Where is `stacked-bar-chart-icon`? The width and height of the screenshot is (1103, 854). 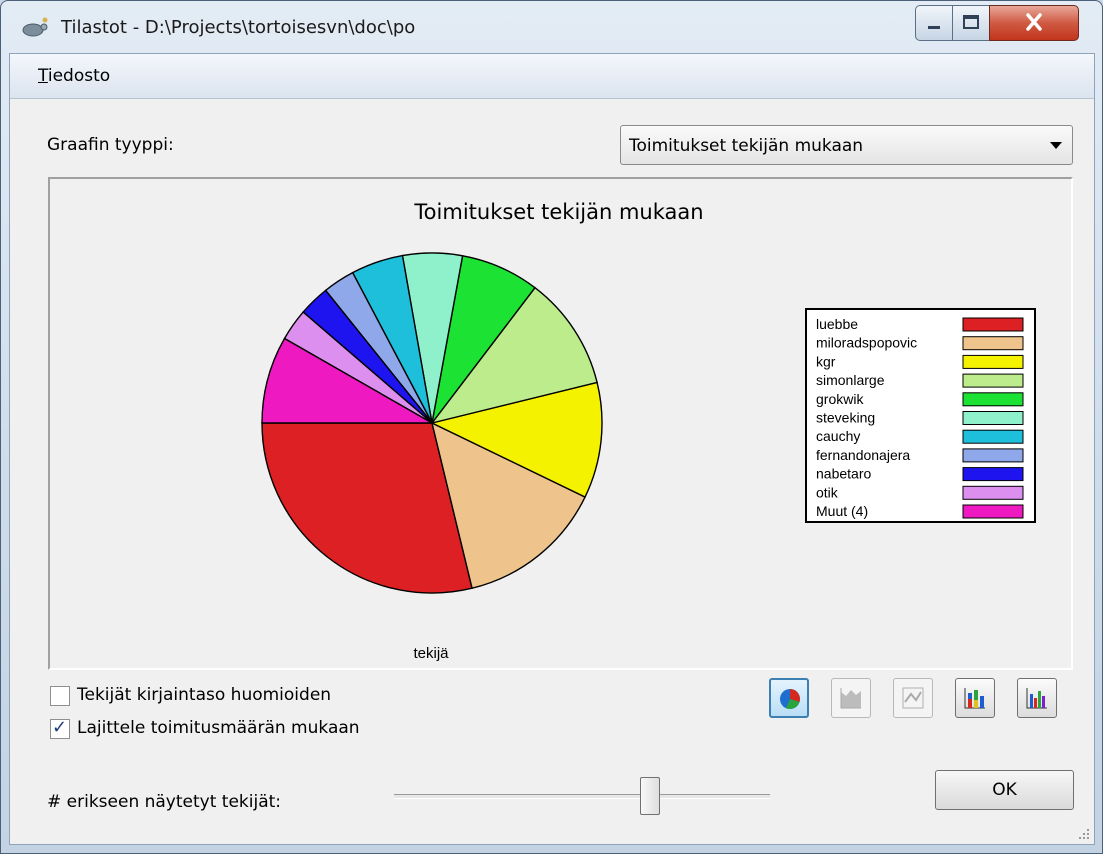
stacked-bar-chart-icon is located at coordinates (974, 698).